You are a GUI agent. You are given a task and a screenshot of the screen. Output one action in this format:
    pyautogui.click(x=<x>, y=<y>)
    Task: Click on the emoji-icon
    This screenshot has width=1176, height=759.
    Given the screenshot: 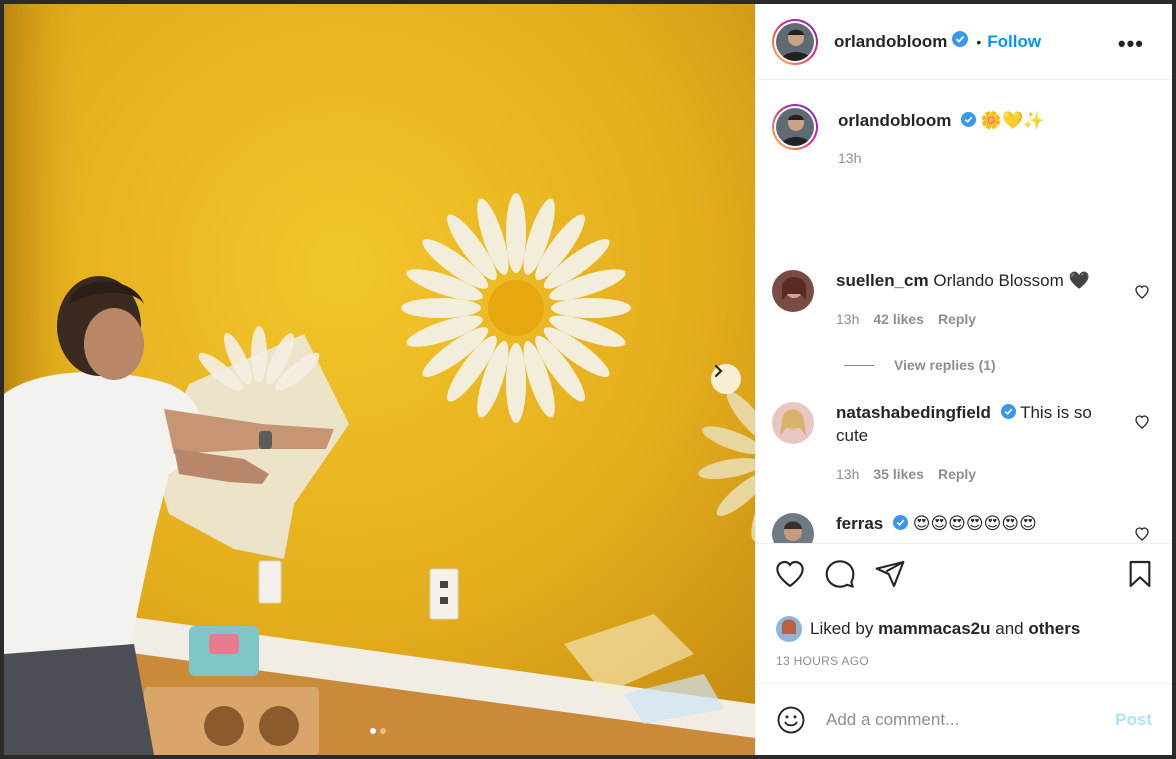 What is the action you would take?
    pyautogui.click(x=791, y=720)
    